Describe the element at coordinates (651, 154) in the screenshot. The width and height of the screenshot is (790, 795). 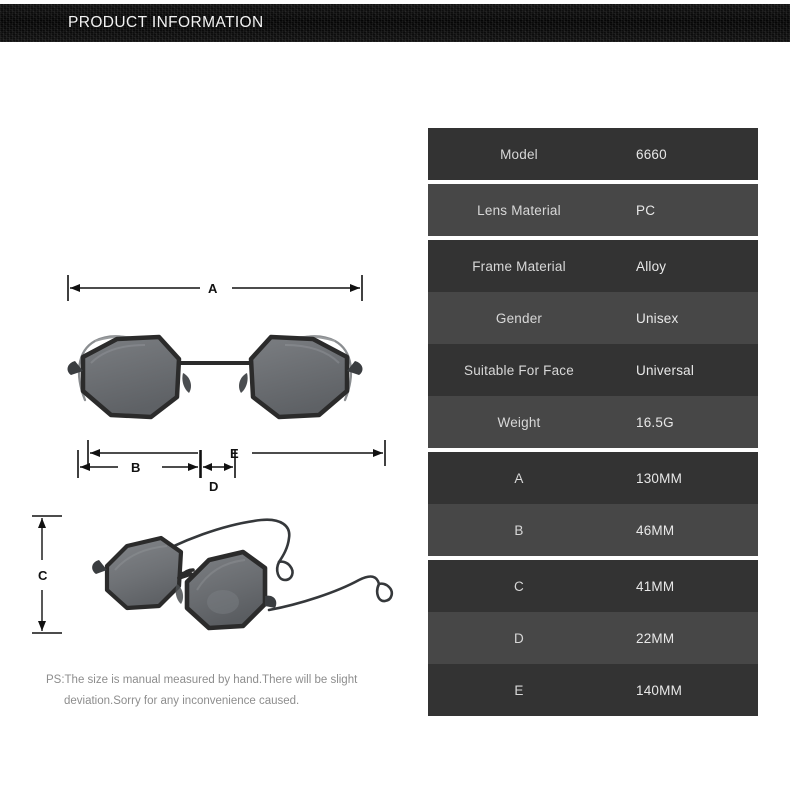
I see `spec-value: 6660` at that location.